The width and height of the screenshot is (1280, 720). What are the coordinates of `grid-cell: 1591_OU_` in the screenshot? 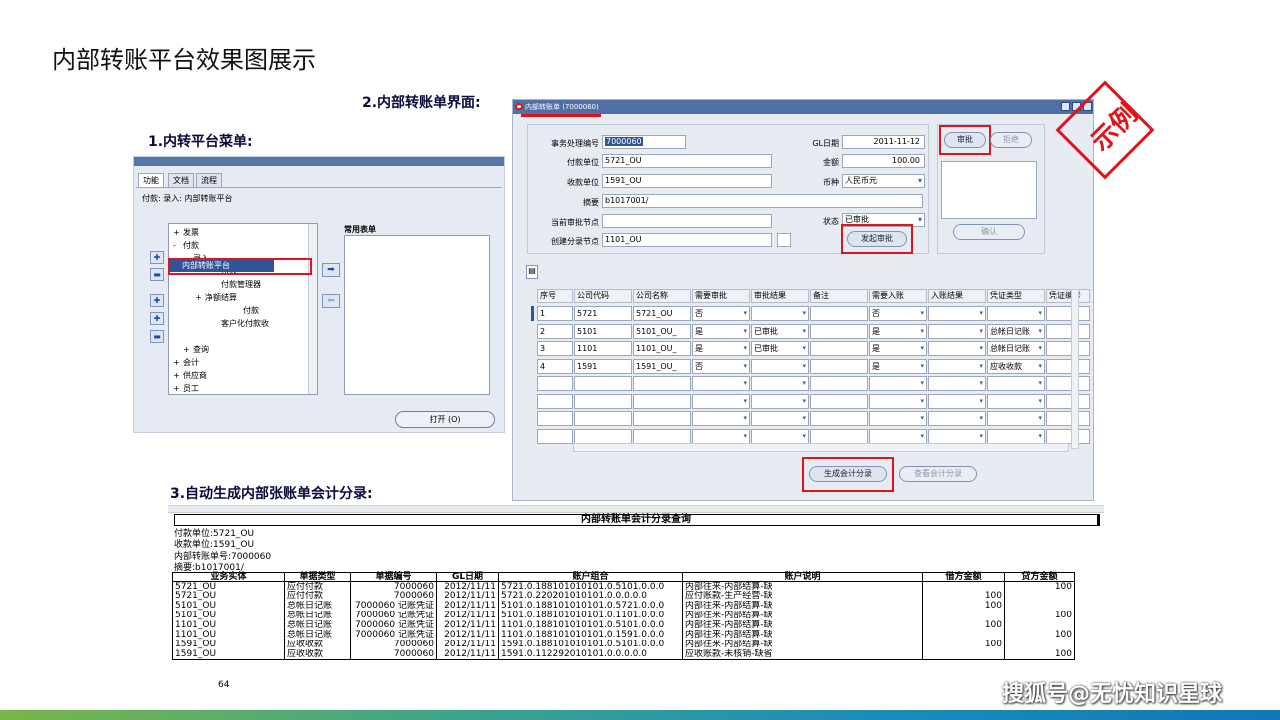 It's located at (662, 366).